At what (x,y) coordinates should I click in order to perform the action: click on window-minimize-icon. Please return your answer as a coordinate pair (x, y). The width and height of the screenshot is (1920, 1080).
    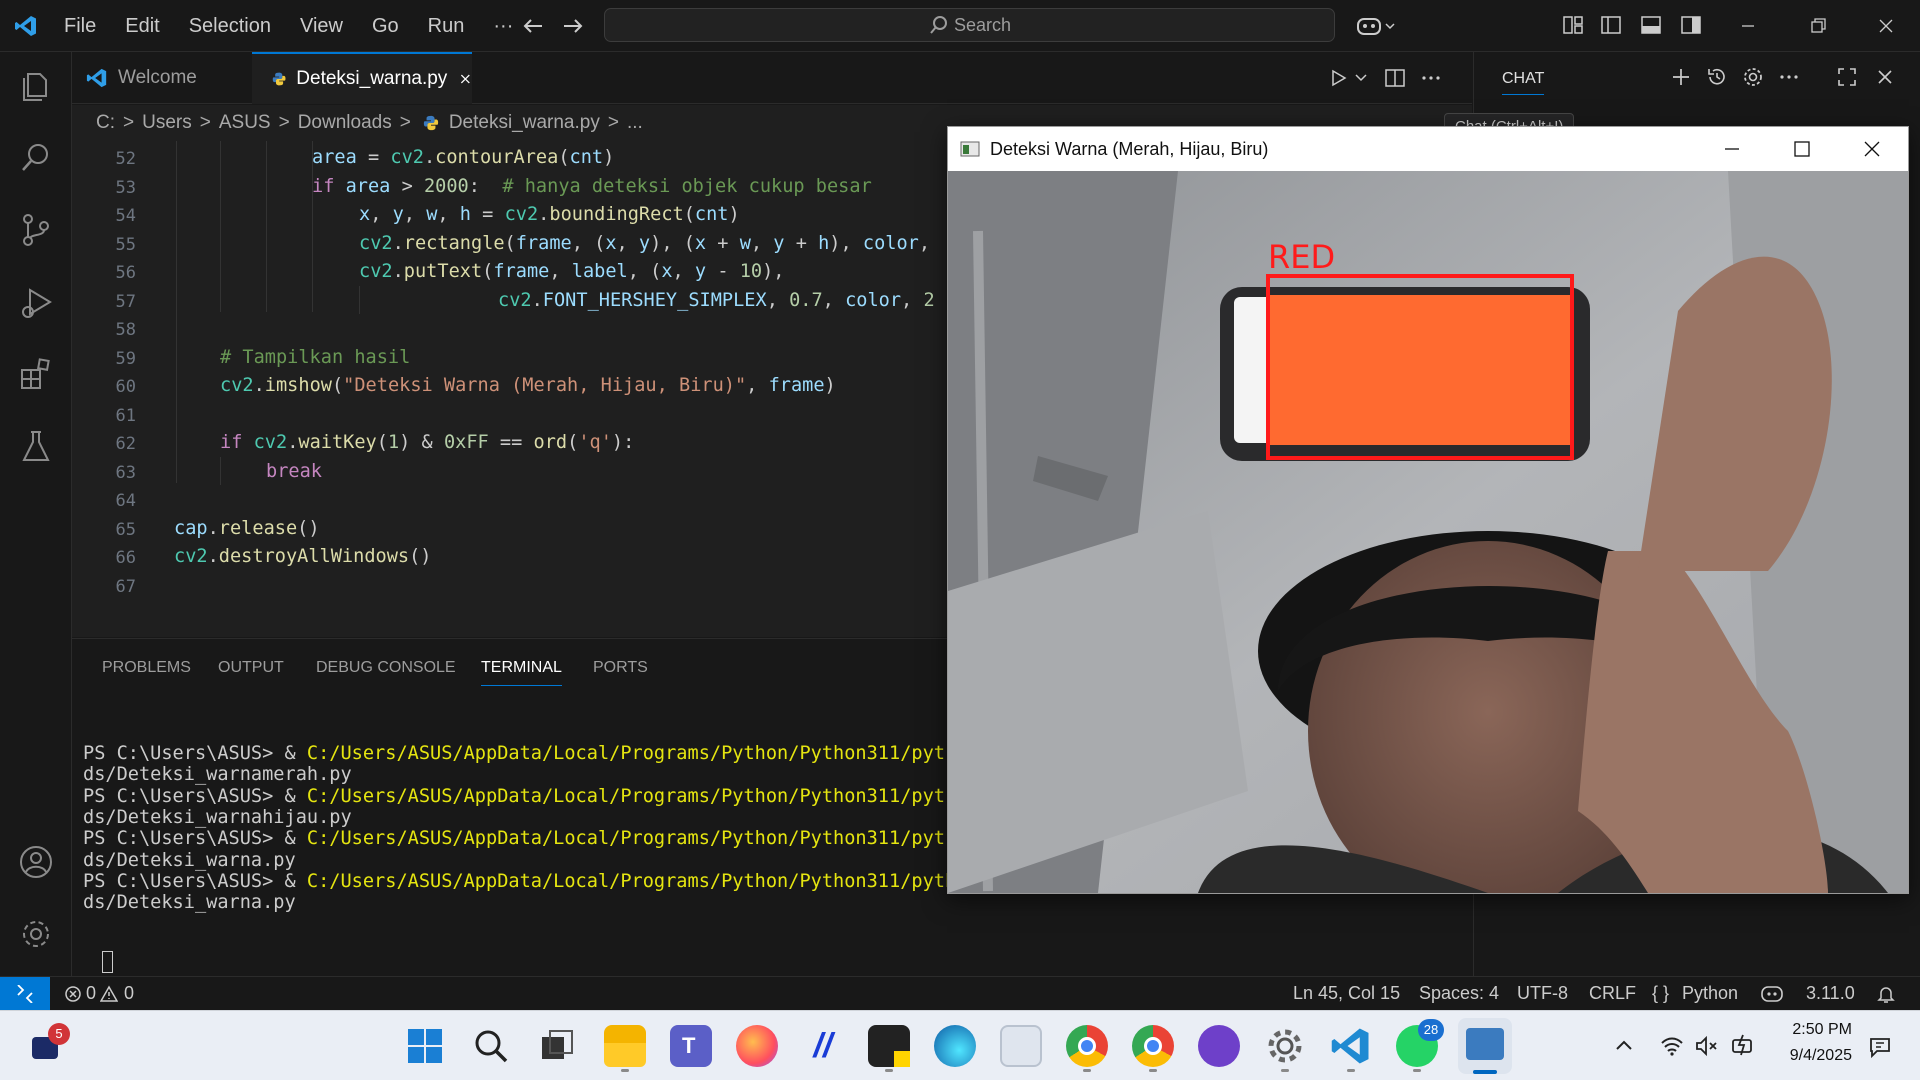
    Looking at the image, I should click on (1732, 149).